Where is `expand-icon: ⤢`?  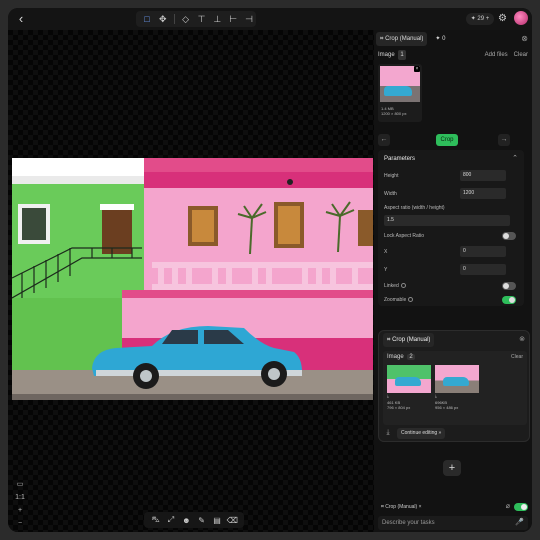
expand-icon: ⤢ is located at coordinates (171, 520).